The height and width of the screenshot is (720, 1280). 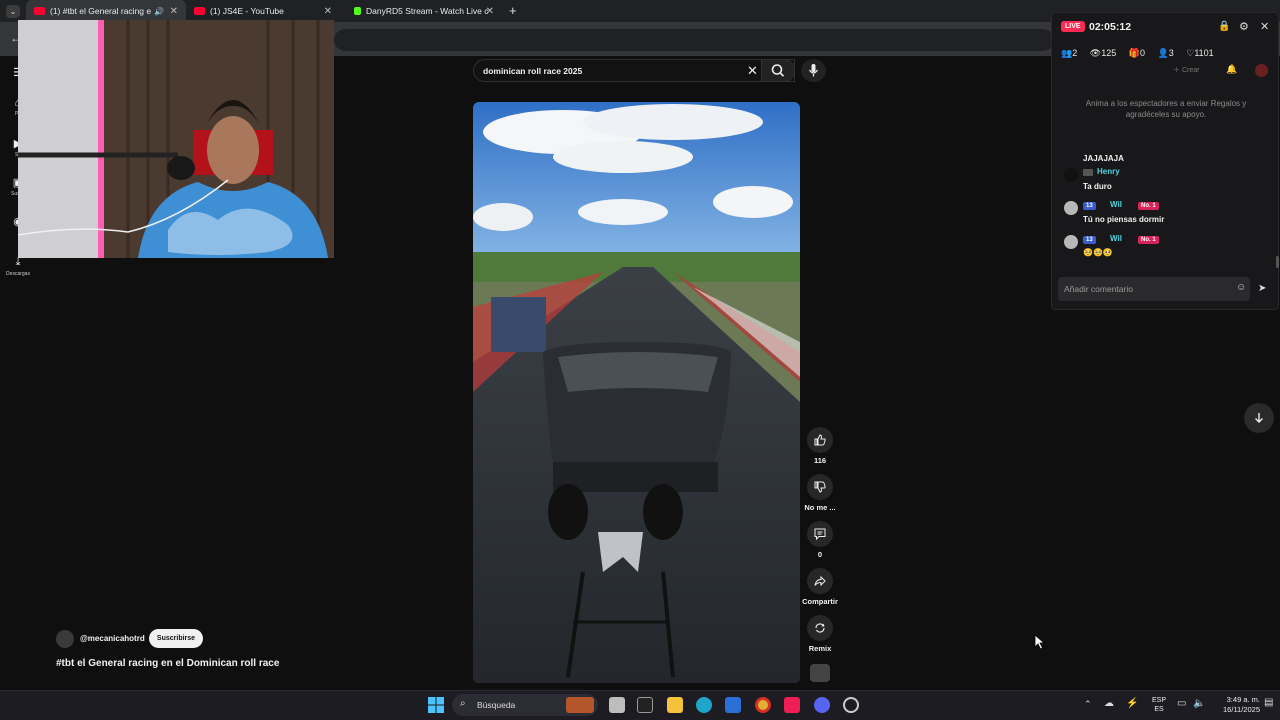 What do you see at coordinates (1142, 53) in the screenshot?
I see `gifts-count: 0` at bounding box center [1142, 53].